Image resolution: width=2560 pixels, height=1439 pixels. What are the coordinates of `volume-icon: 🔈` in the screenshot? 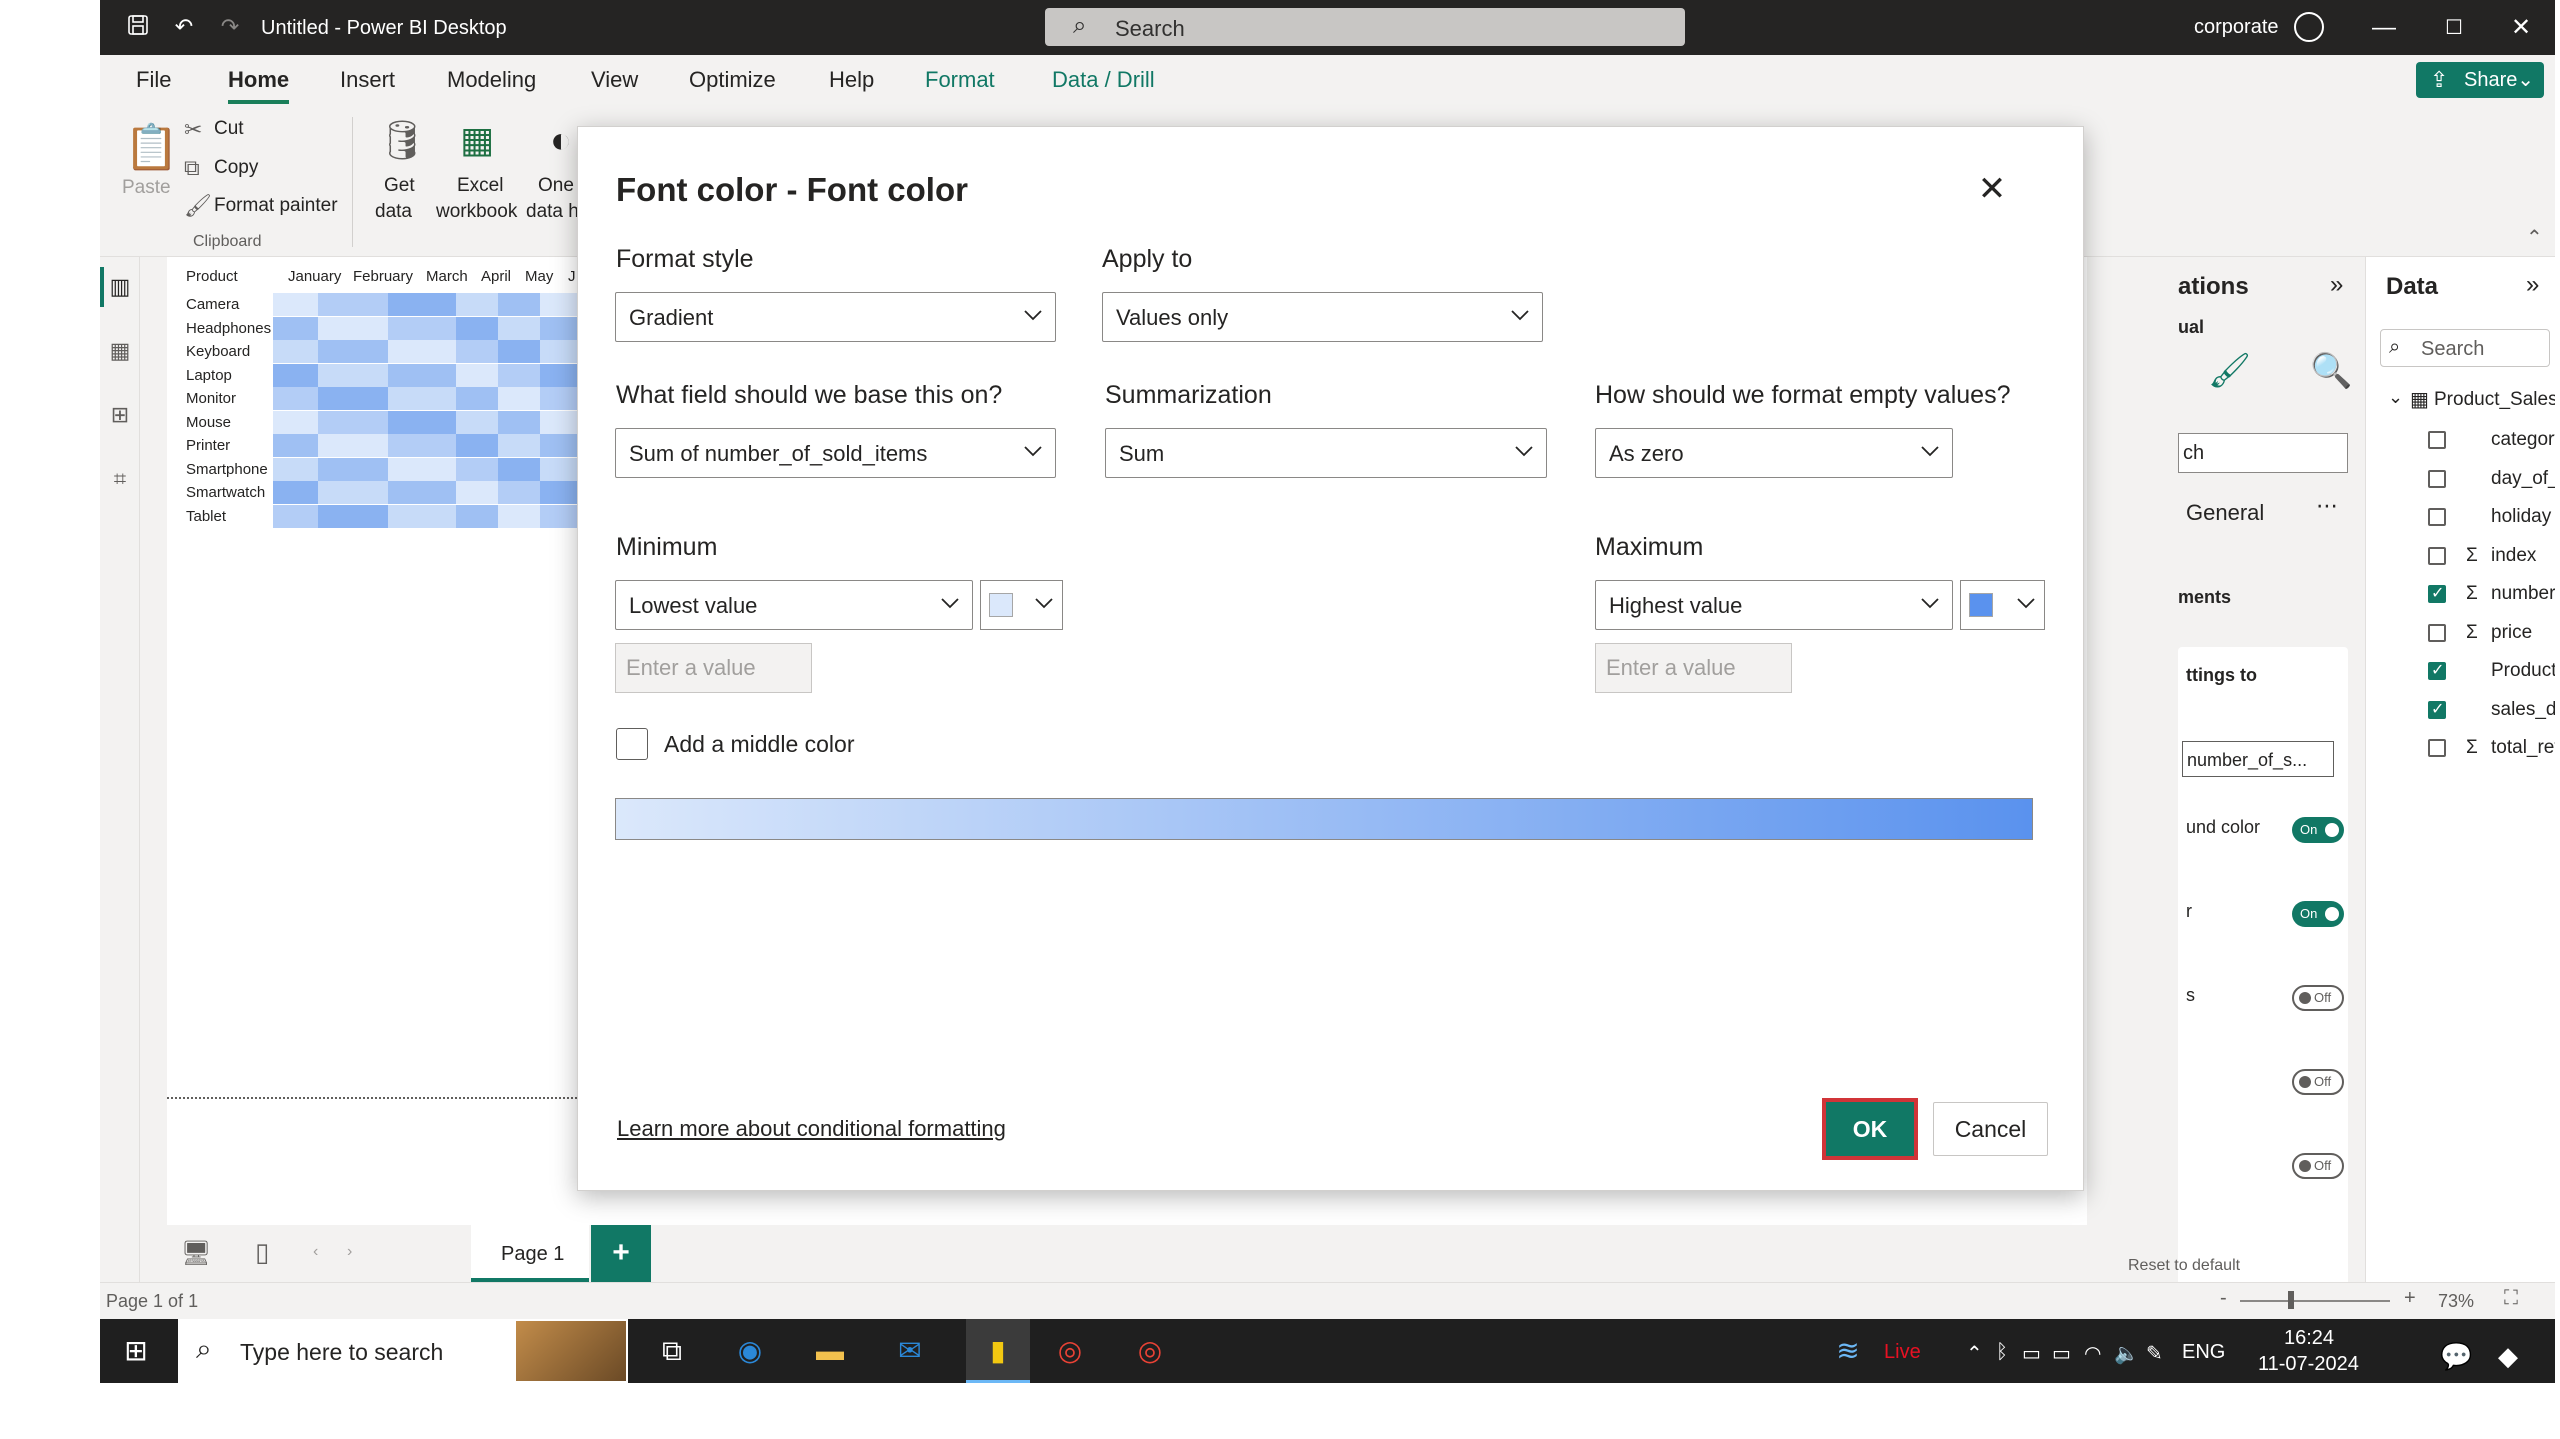 It's located at (2126, 1353).